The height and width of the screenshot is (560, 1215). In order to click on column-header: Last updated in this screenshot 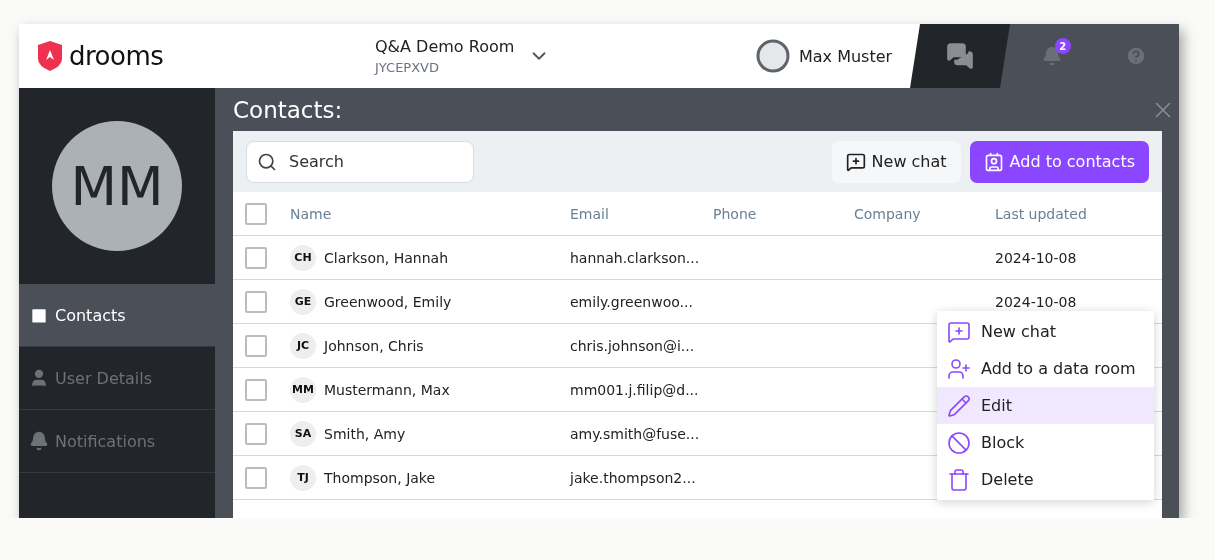, I will do `click(1078, 213)`.